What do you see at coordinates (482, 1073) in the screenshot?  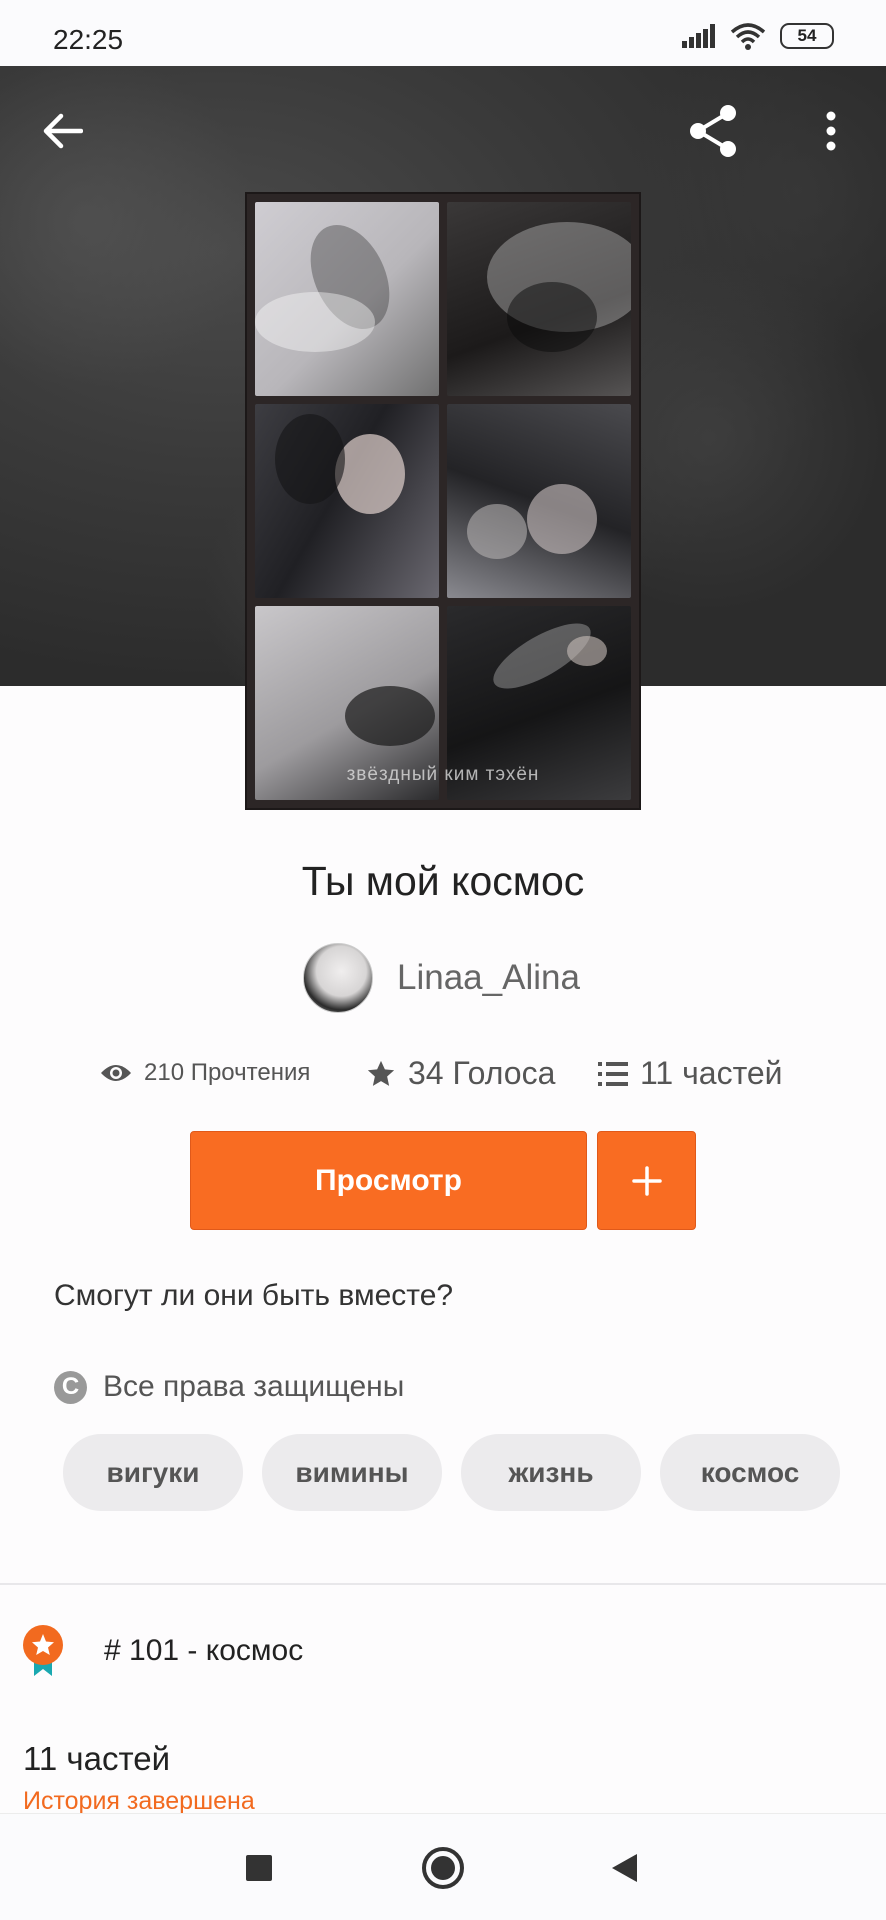 I see `votes-count: 34 Голоса` at bounding box center [482, 1073].